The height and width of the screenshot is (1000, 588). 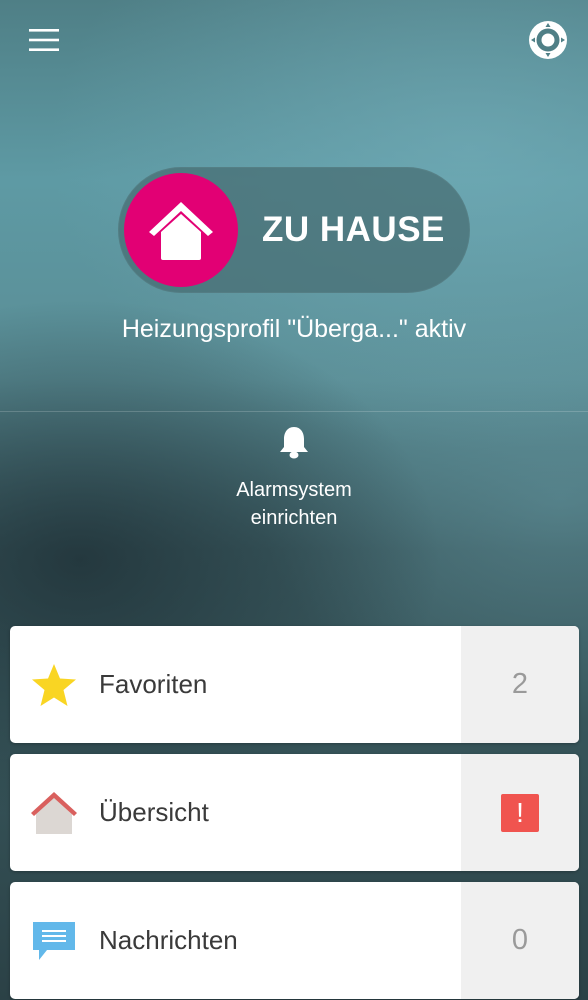 I want to click on favorites-count-panel: 2, so click(x=520, y=684).